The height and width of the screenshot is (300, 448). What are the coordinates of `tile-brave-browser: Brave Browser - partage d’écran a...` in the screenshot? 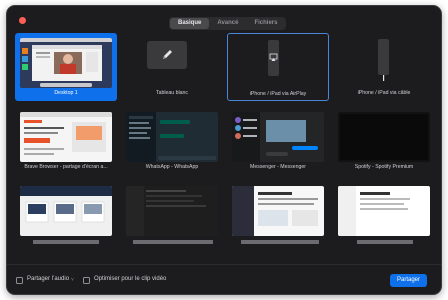 It's located at (66, 141).